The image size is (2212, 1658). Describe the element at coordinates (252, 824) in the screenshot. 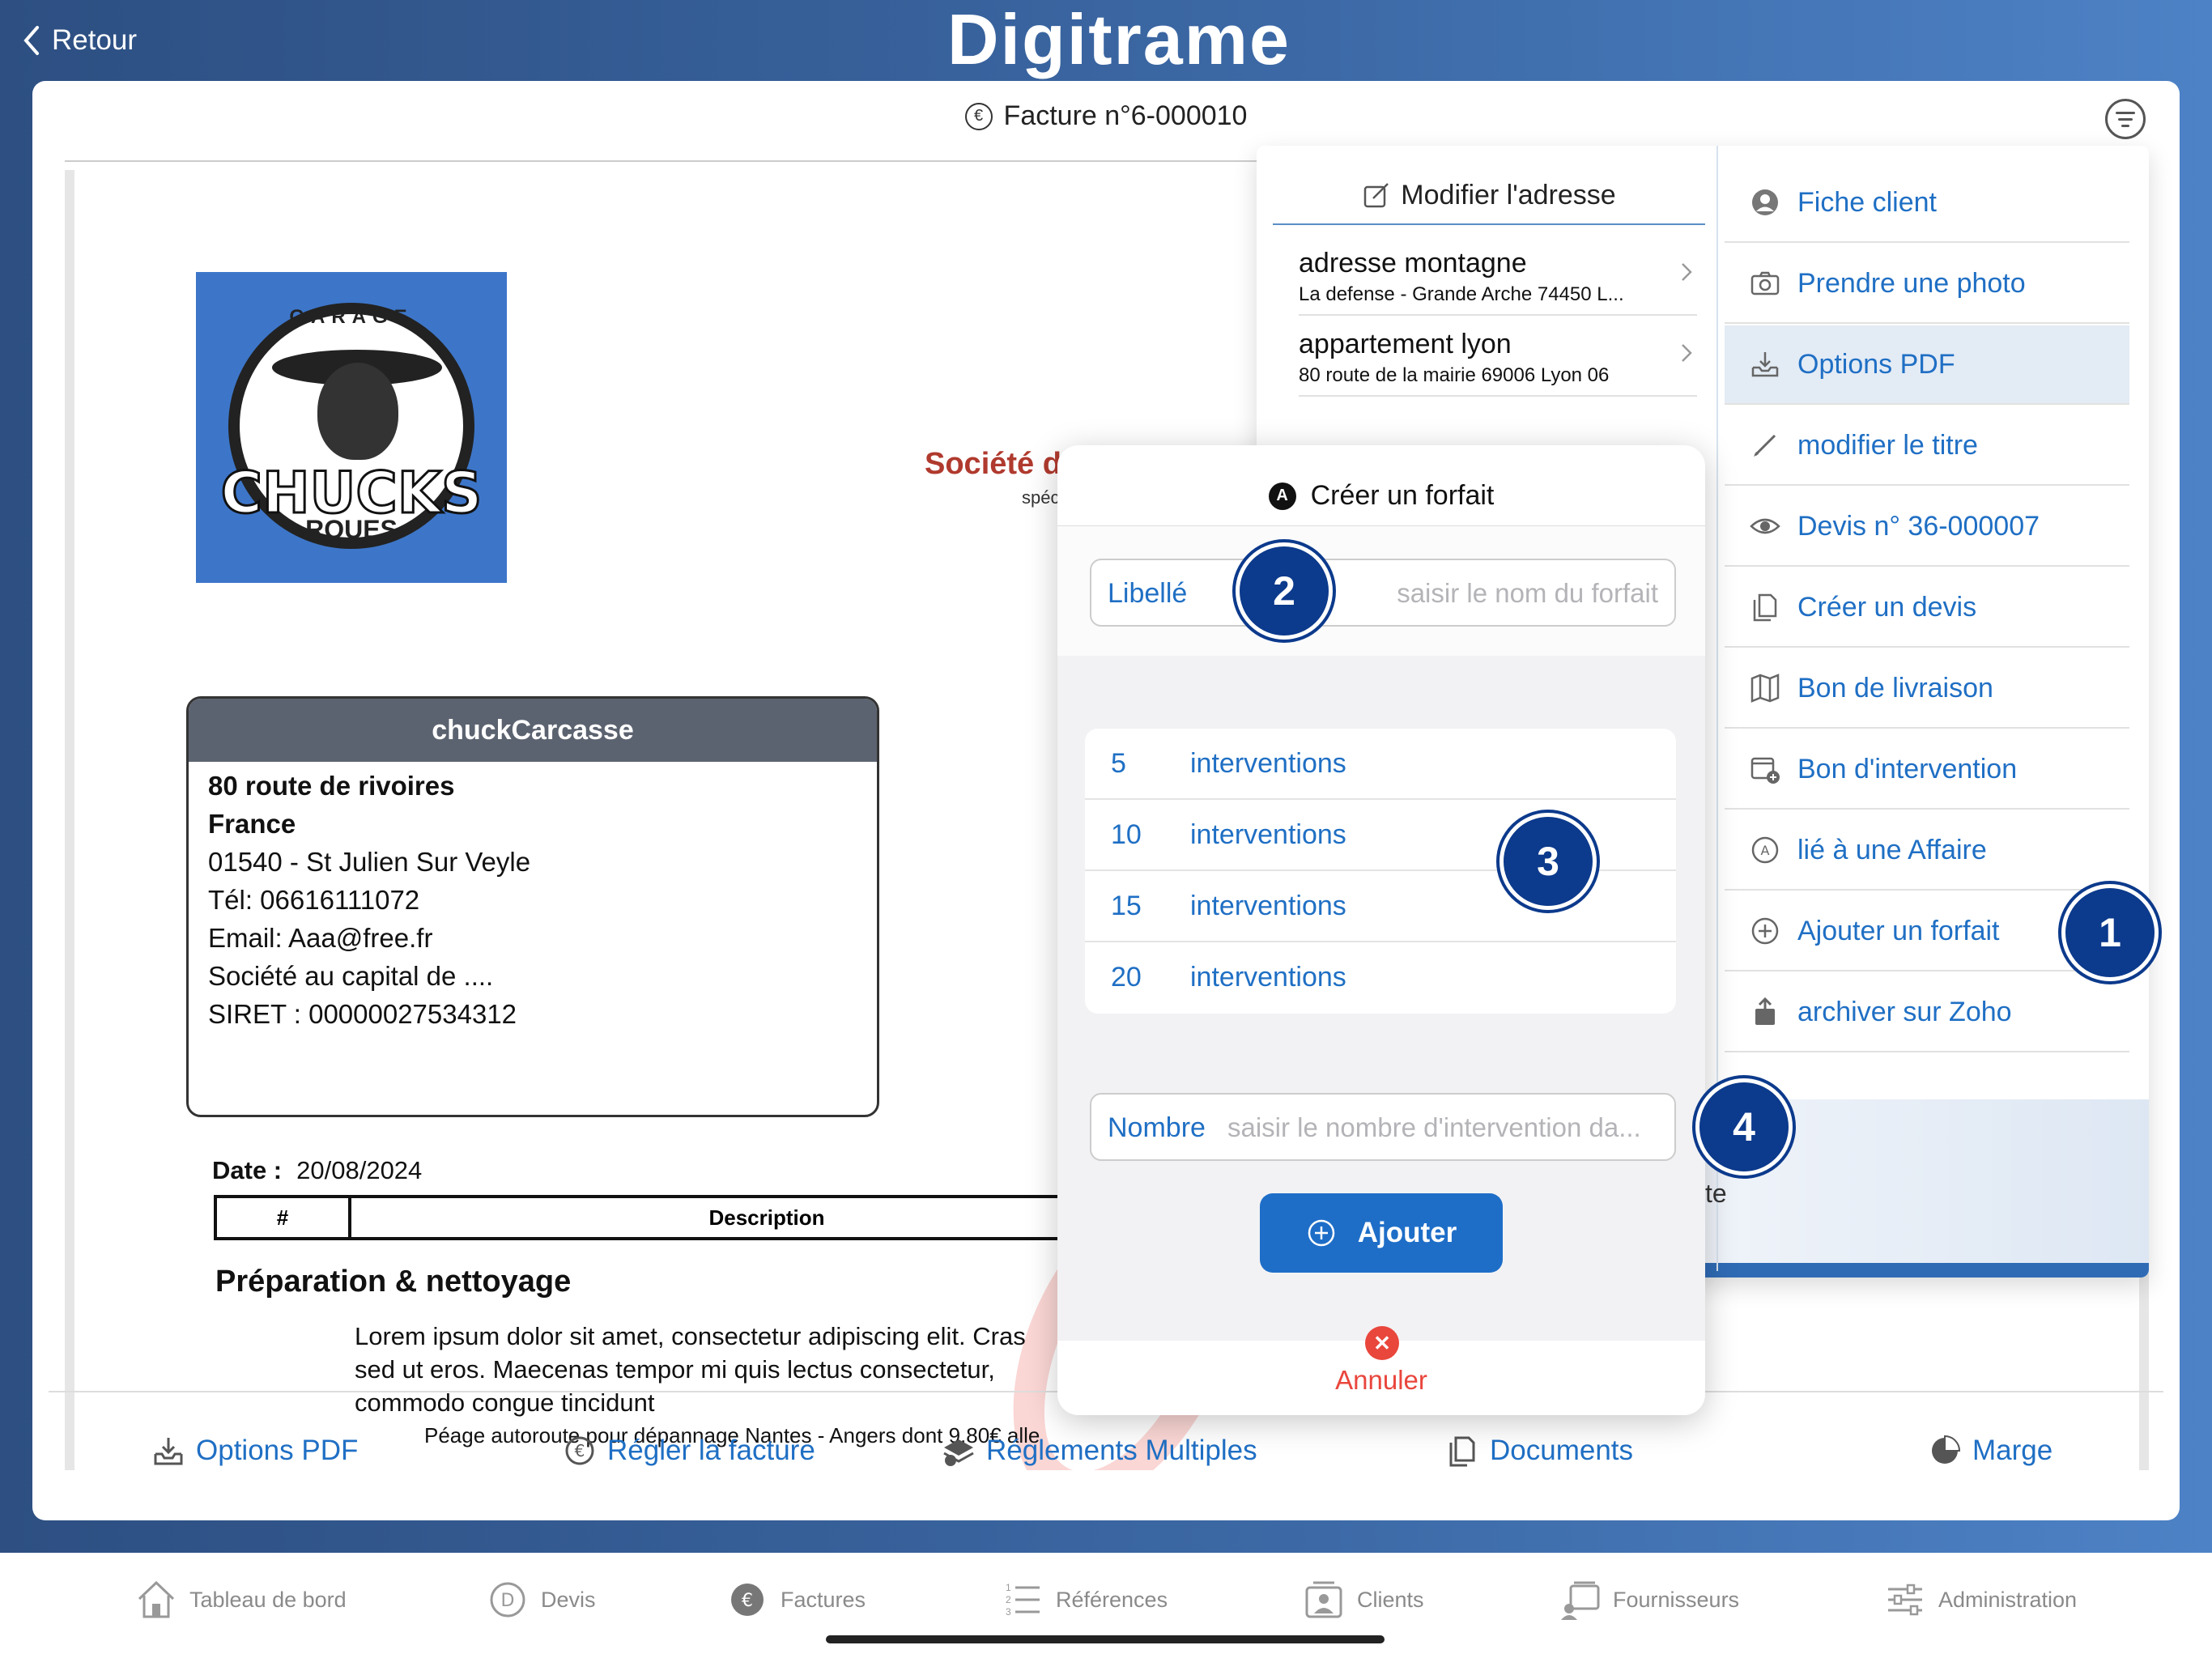

I see `client-country: France` at that location.